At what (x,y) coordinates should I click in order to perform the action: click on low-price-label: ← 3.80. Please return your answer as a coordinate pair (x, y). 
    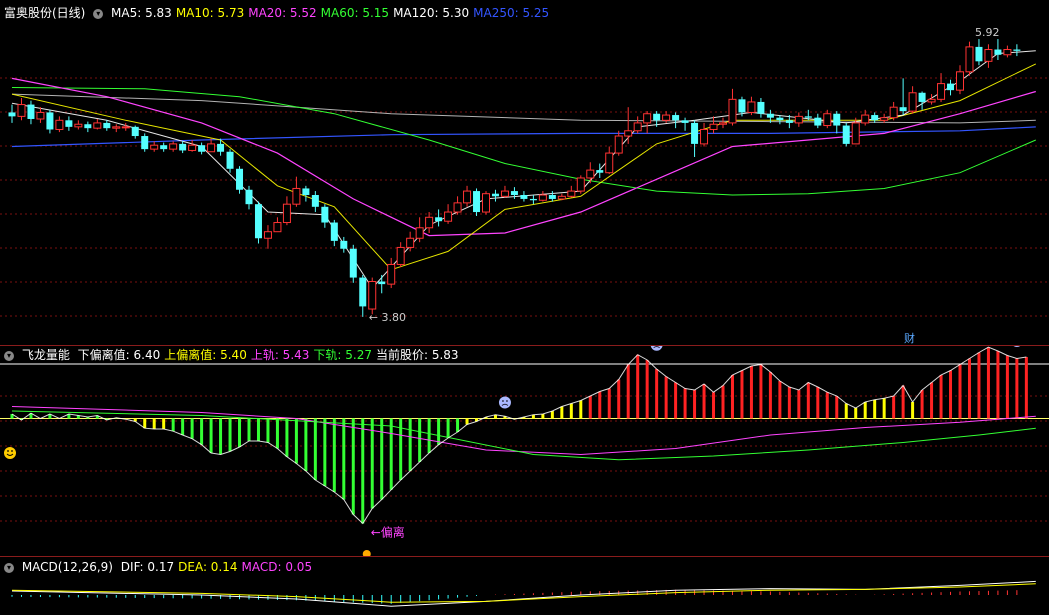
    Looking at the image, I should click on (387, 317).